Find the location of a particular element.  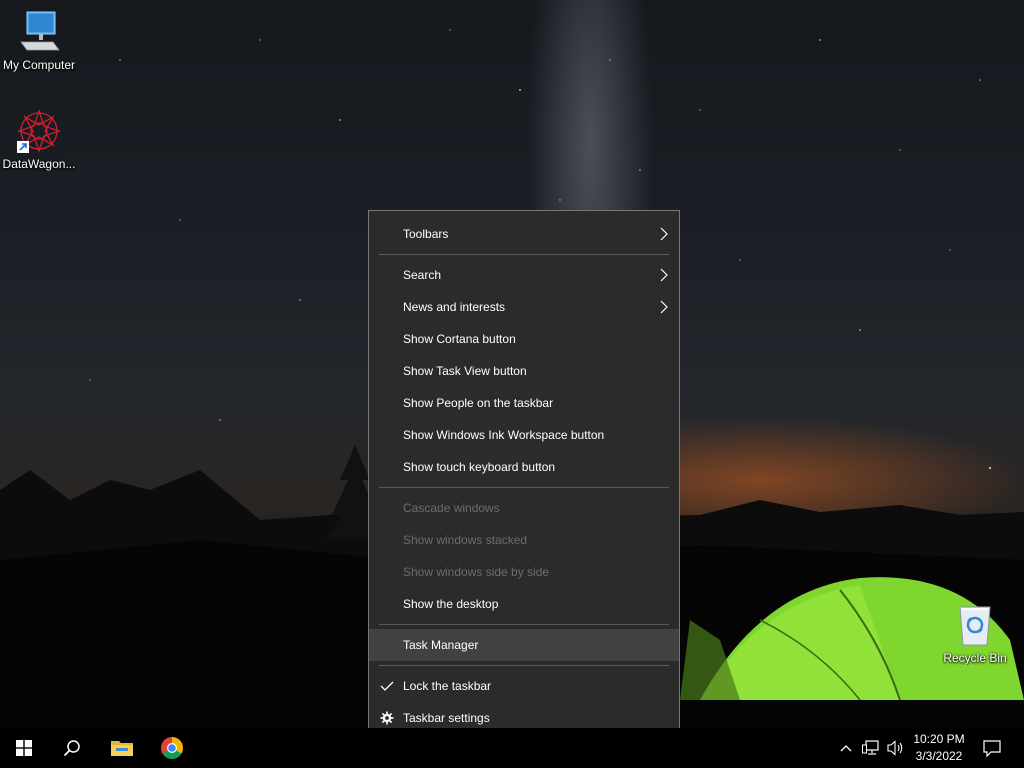

search-button is located at coordinates (72, 748).